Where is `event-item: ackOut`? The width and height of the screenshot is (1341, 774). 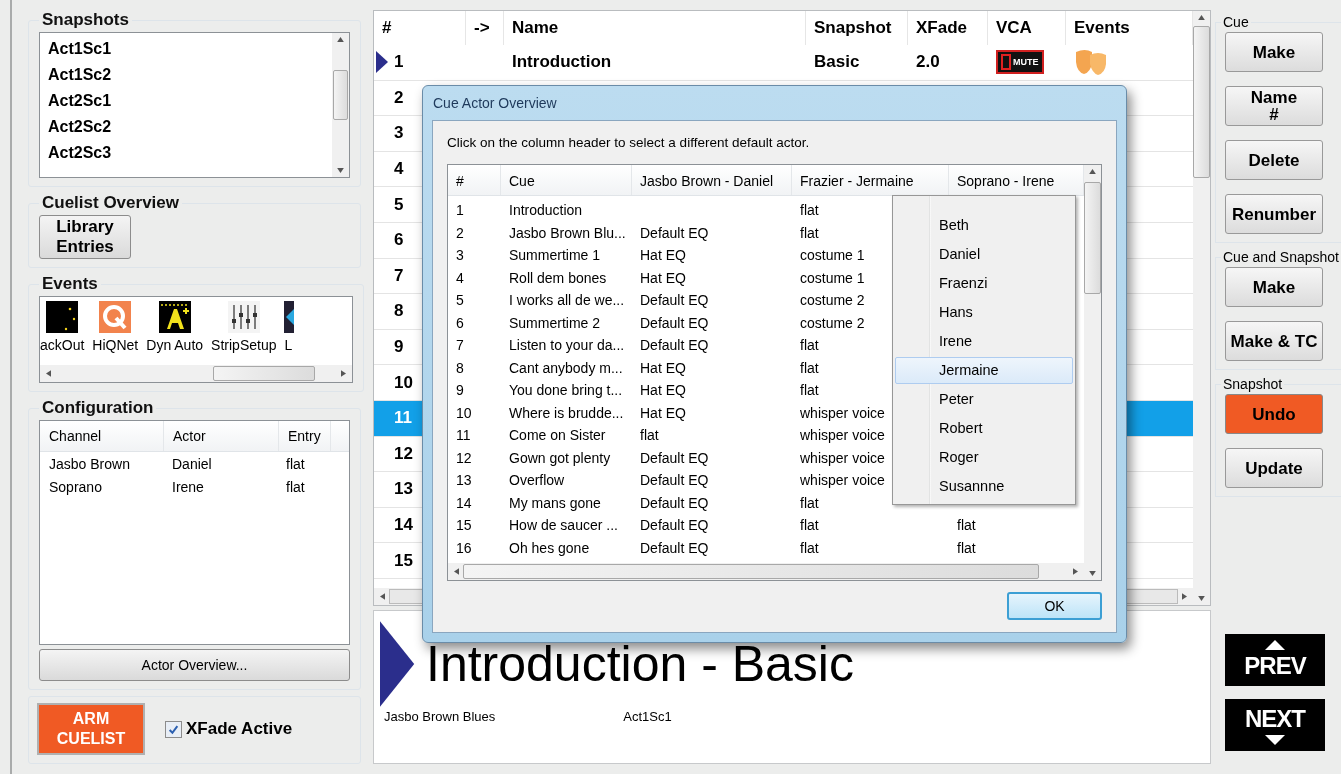
event-item: ackOut is located at coordinates (62, 331).